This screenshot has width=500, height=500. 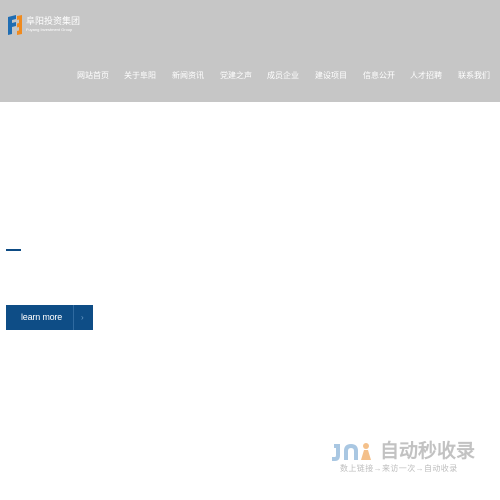 I want to click on logo-name-cn: 阜阳投资集团, so click(x=53, y=21).